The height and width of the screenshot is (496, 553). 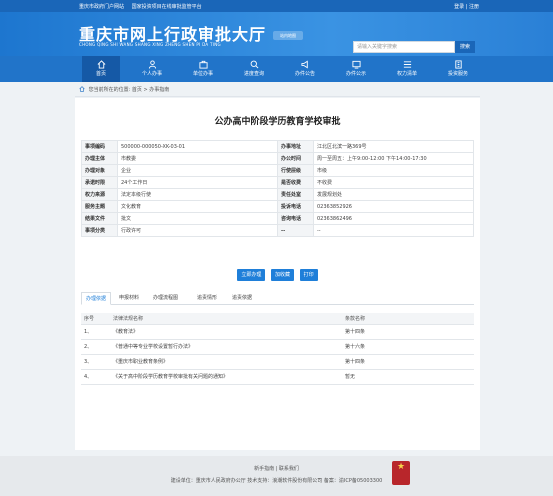 What do you see at coordinates (393, 146) in the screenshot?
I see `info-value: 江北区北滨一路369号` at bounding box center [393, 146].